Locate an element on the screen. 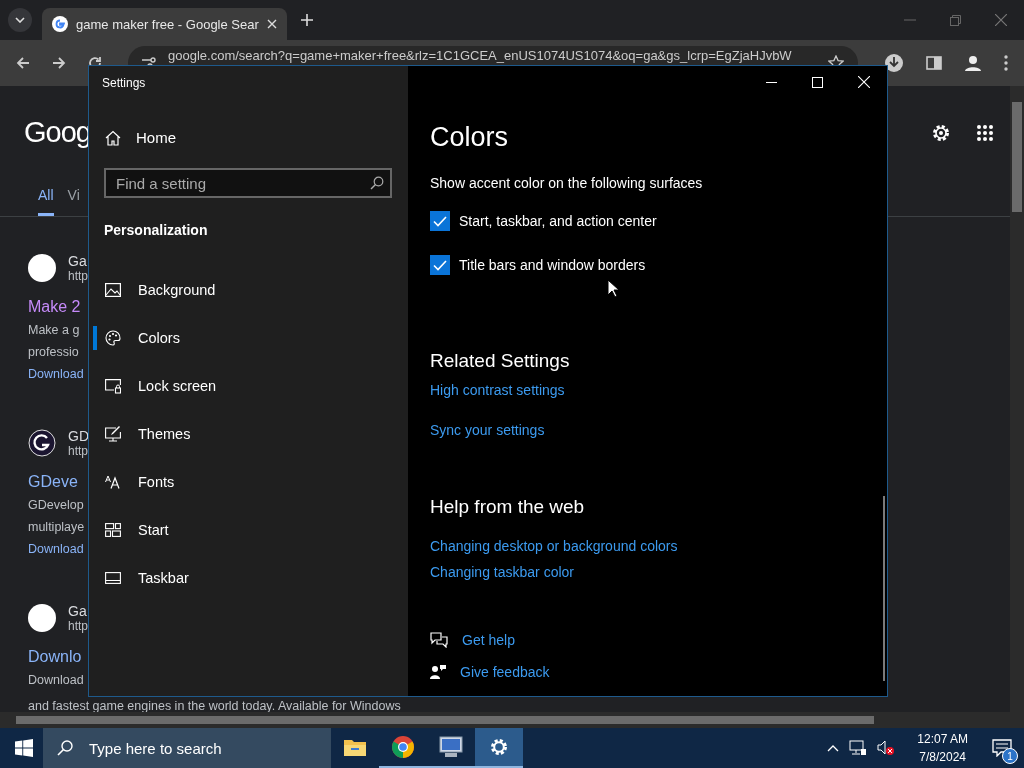  clock-time: 12:07 AM is located at coordinates (942, 739).